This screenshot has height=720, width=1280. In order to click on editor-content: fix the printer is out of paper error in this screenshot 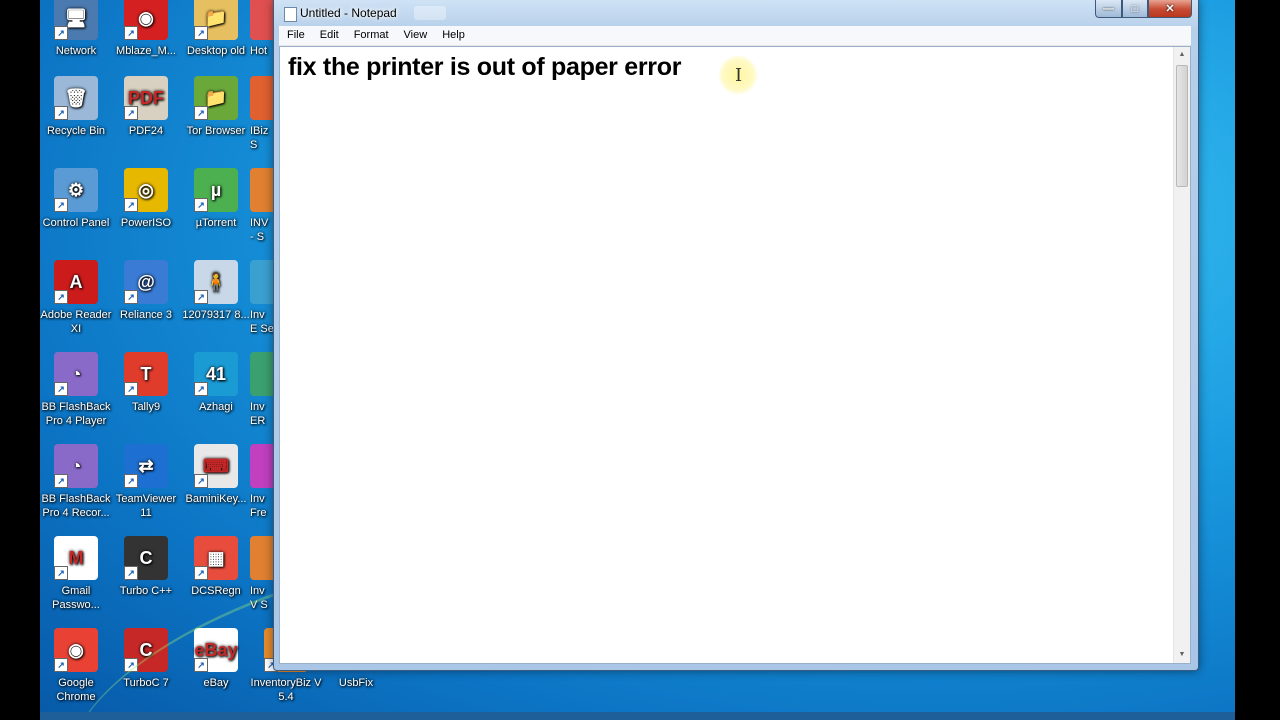, I will do `click(485, 67)`.